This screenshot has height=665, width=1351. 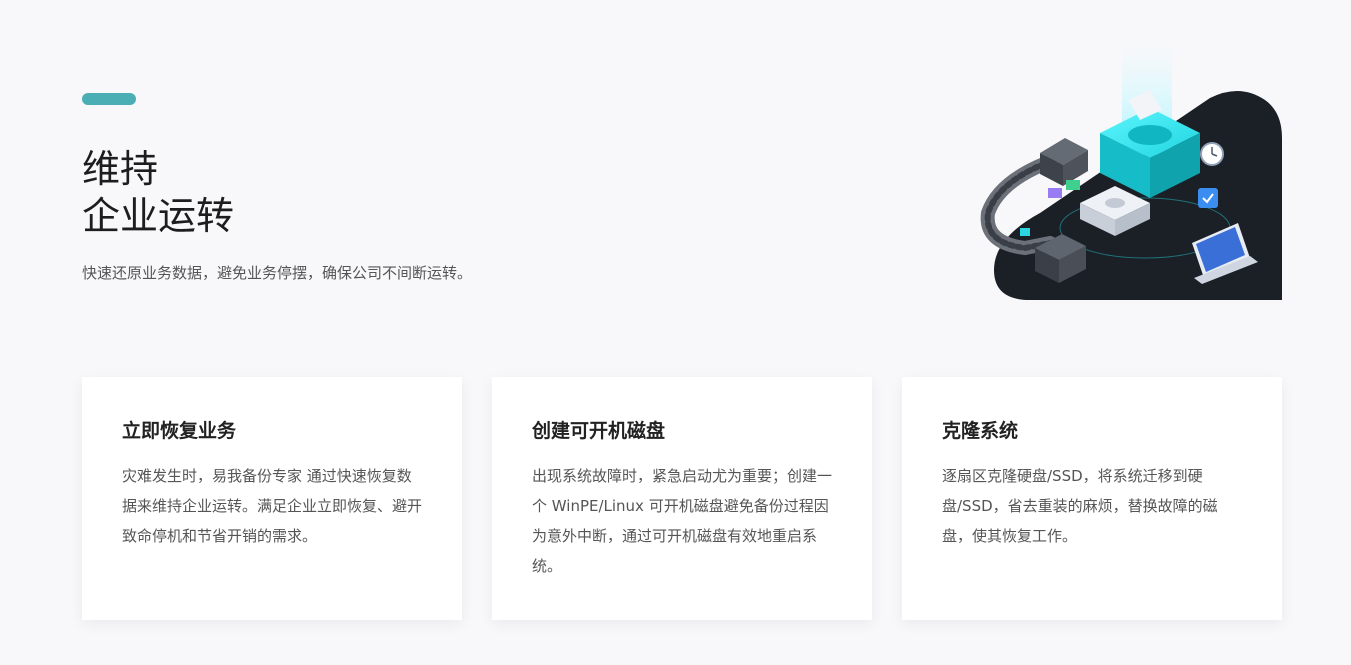 What do you see at coordinates (1131, 170) in the screenshot?
I see `server-gear-illustration` at bounding box center [1131, 170].